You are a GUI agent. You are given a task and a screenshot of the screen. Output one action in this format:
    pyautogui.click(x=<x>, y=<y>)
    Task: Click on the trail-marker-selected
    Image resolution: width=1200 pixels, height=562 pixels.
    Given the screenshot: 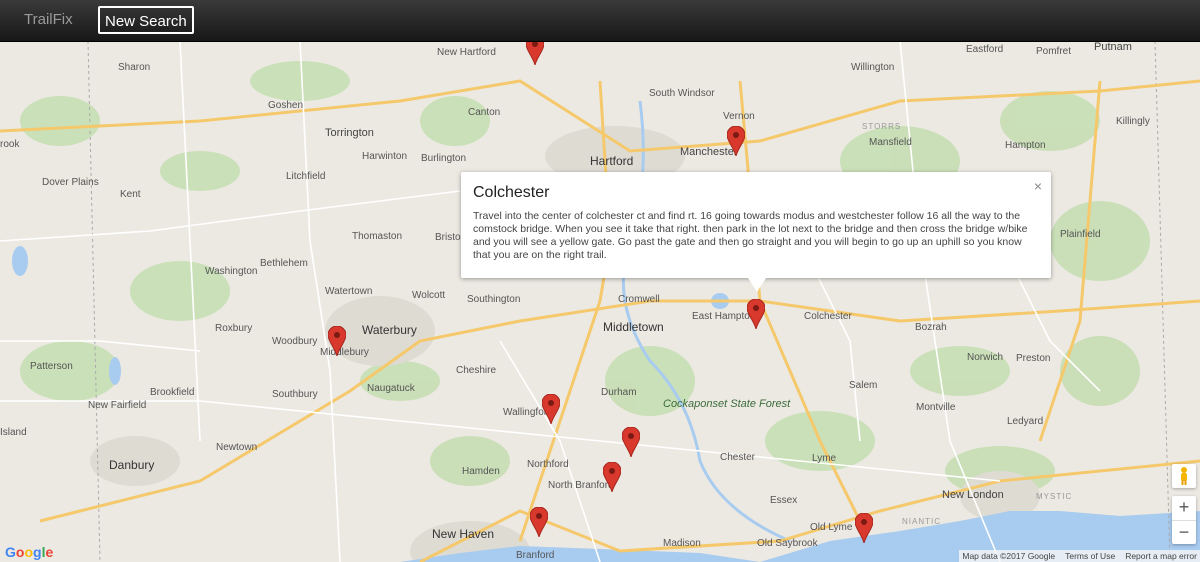 What is the action you would take?
    pyautogui.click(x=756, y=314)
    